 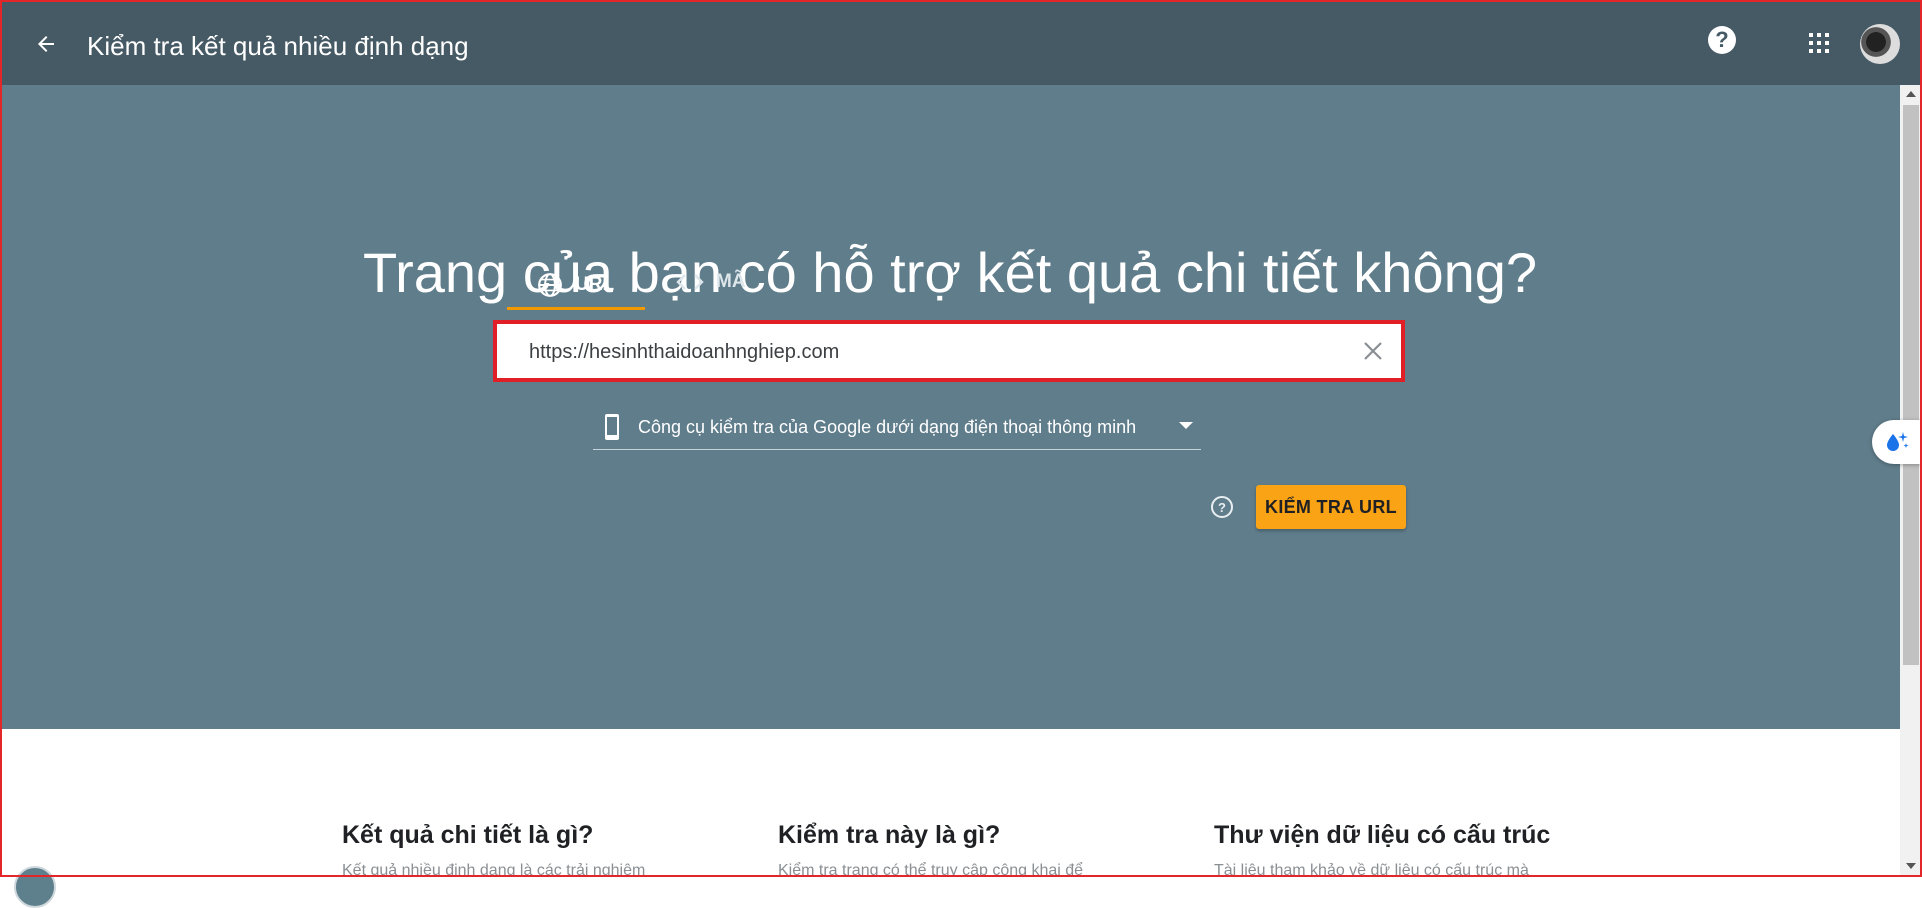 I want to click on apps-grid-icon, so click(x=1819, y=43).